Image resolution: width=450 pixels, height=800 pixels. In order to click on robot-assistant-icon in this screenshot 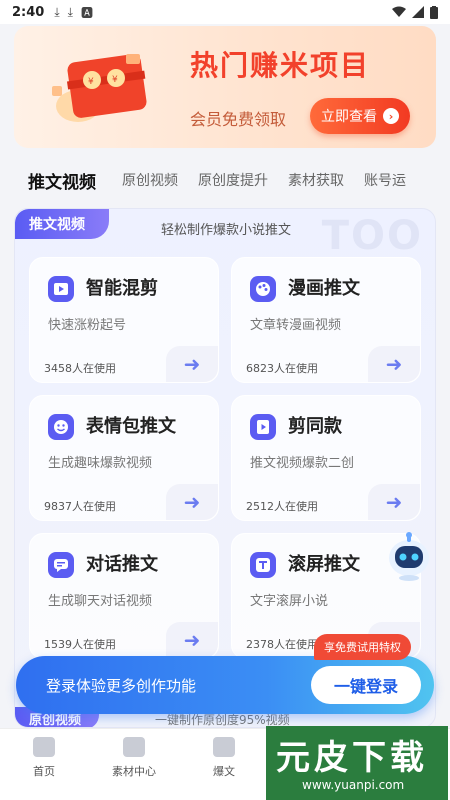, I will do `click(409, 557)`.